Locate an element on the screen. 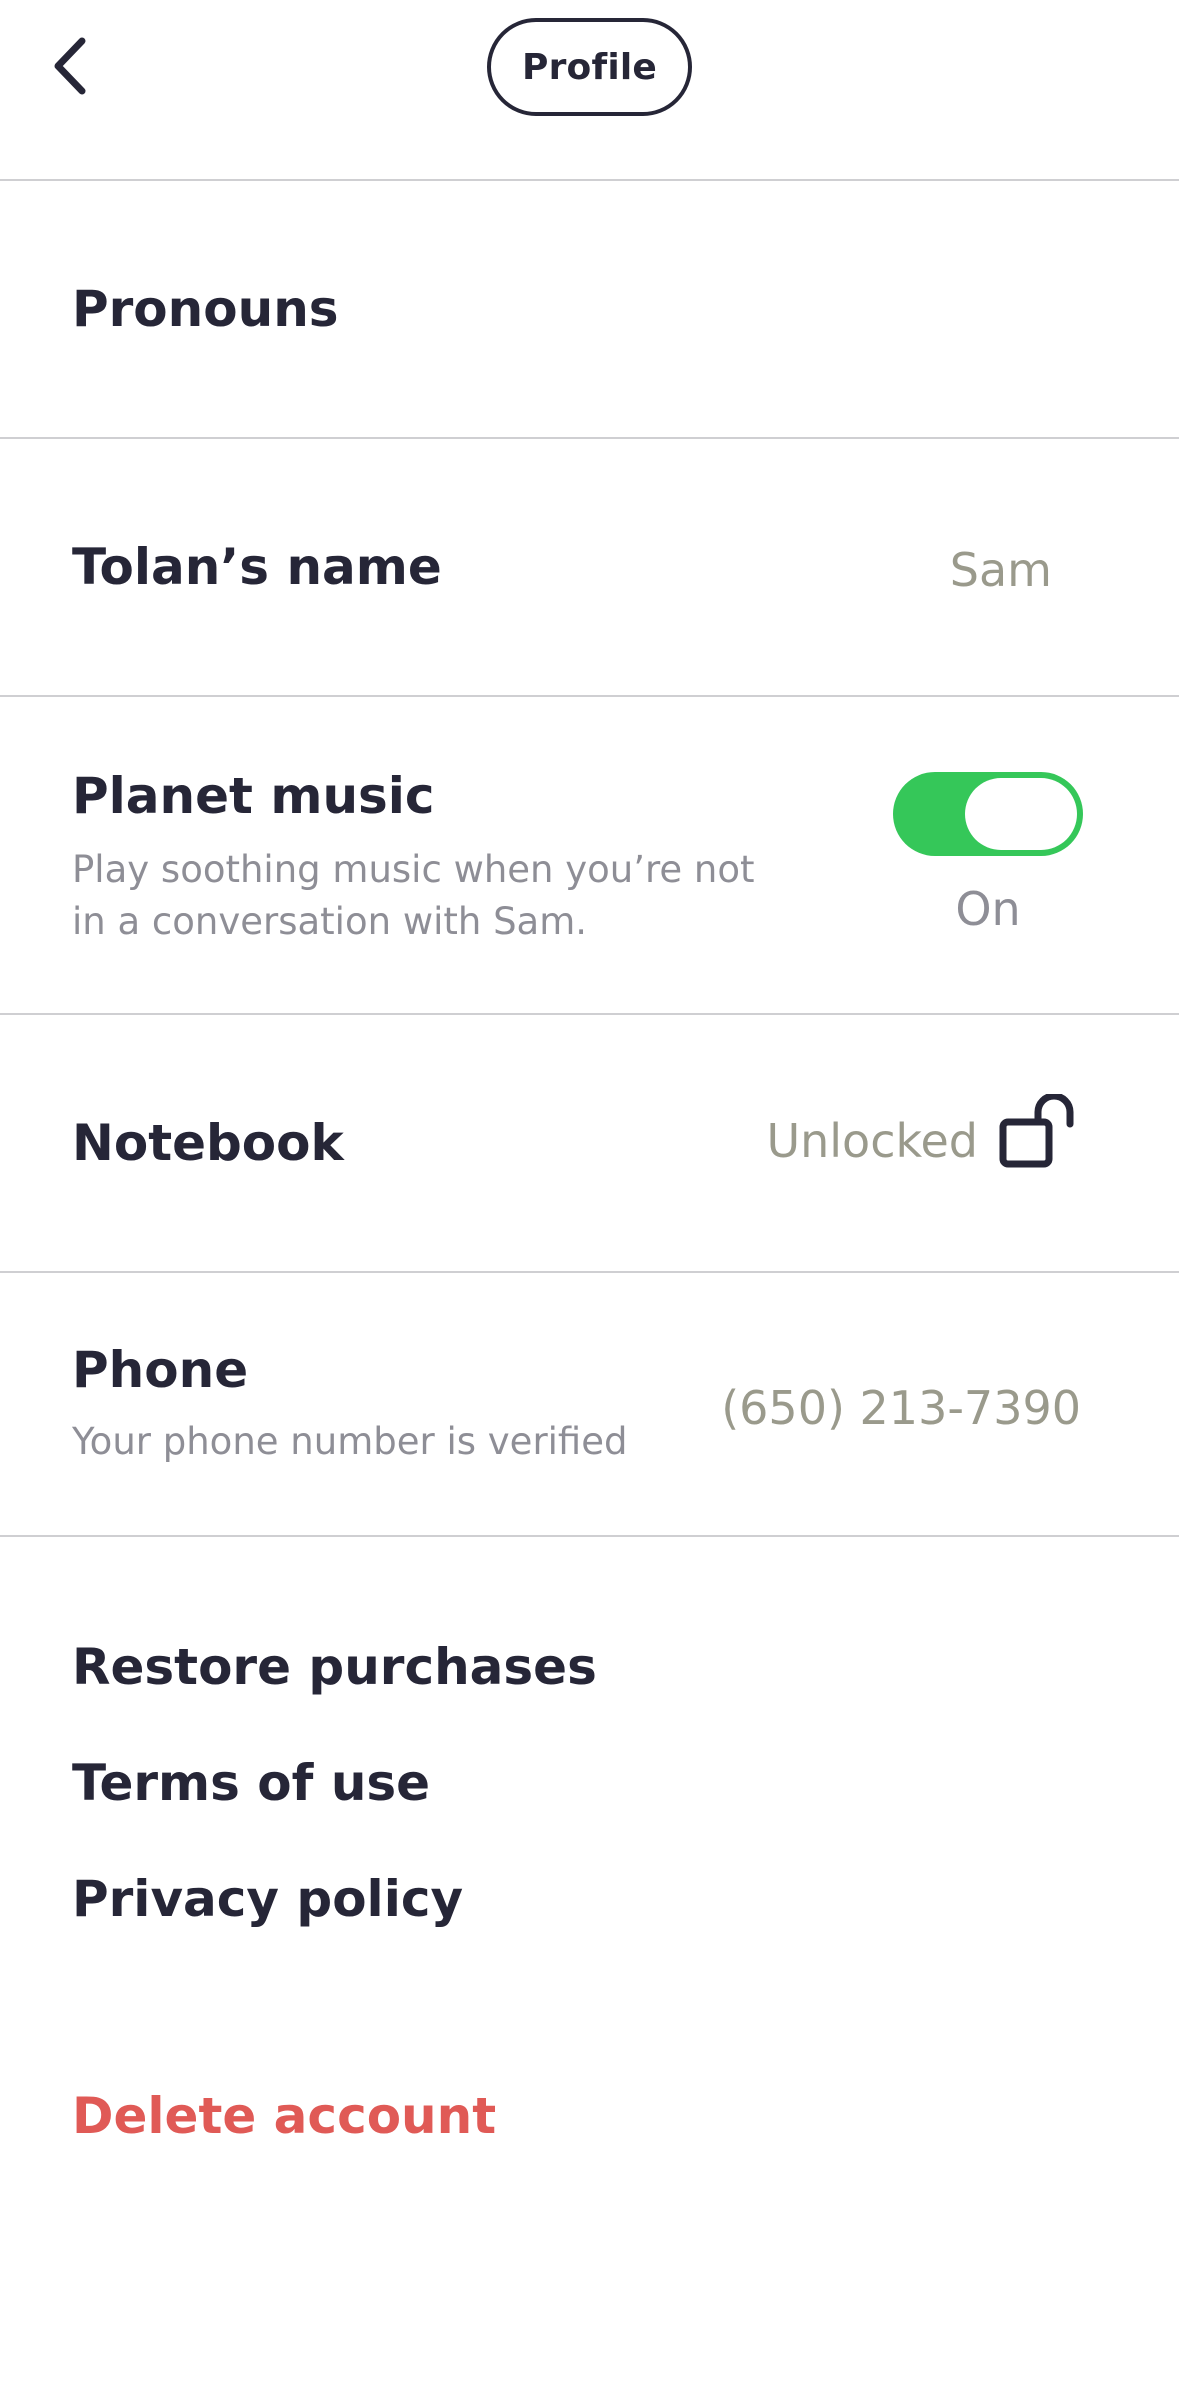 The width and height of the screenshot is (1179, 2396). notebook-status: Unlocked is located at coordinates (872, 1141).